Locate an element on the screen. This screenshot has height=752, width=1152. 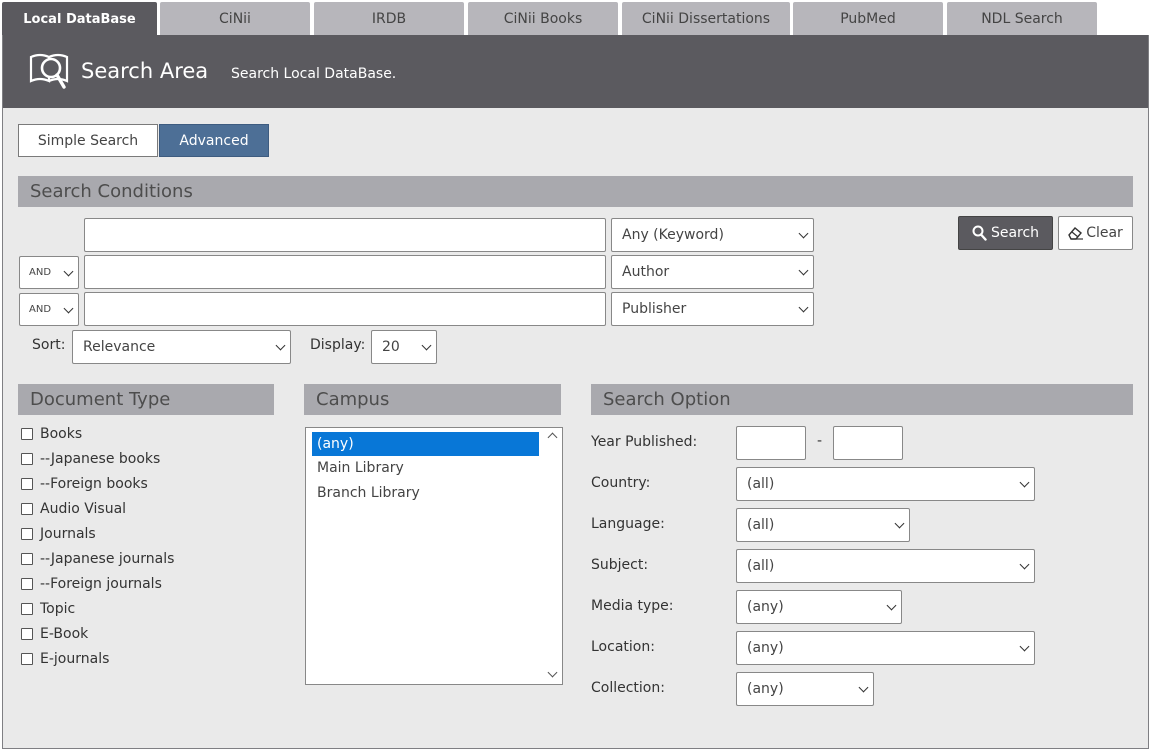
doc-type-foreign-books: --Foreign books is located at coordinates (84, 484).